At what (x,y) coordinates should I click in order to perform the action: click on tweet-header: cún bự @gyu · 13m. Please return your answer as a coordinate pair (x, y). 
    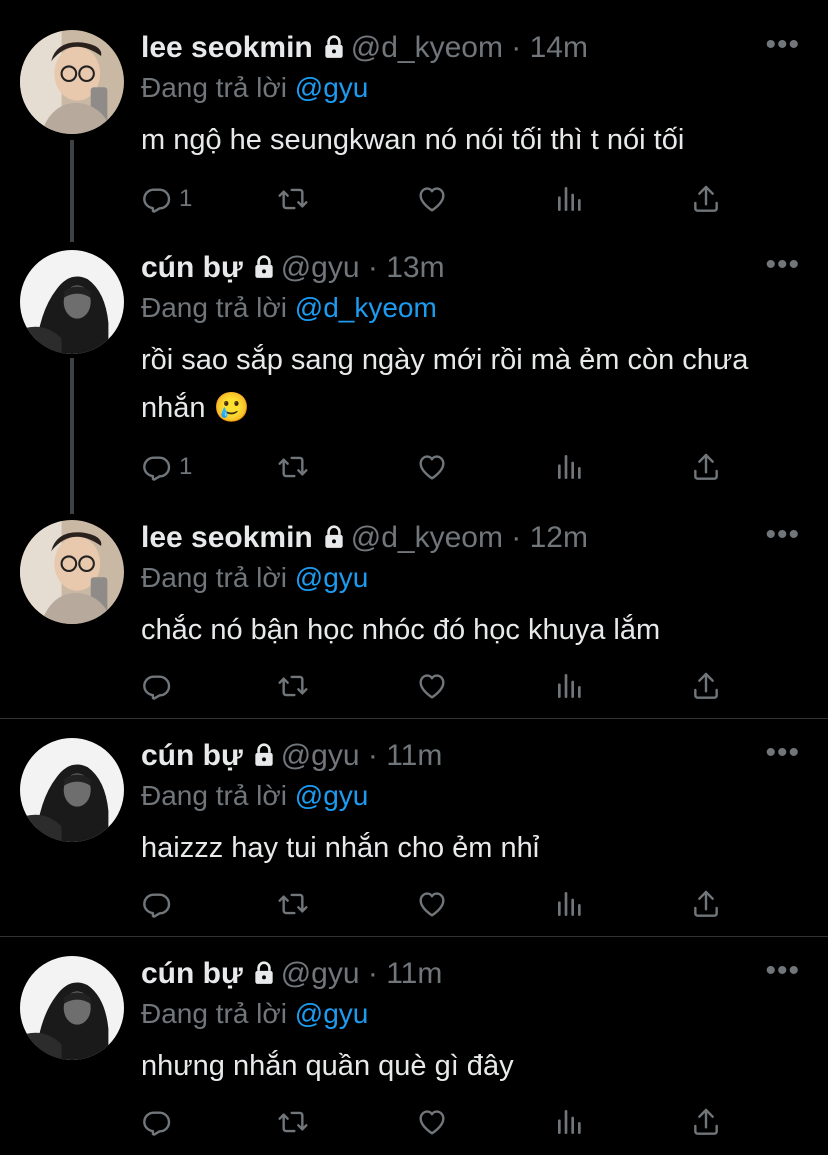
    Looking at the image, I should click on (293, 269).